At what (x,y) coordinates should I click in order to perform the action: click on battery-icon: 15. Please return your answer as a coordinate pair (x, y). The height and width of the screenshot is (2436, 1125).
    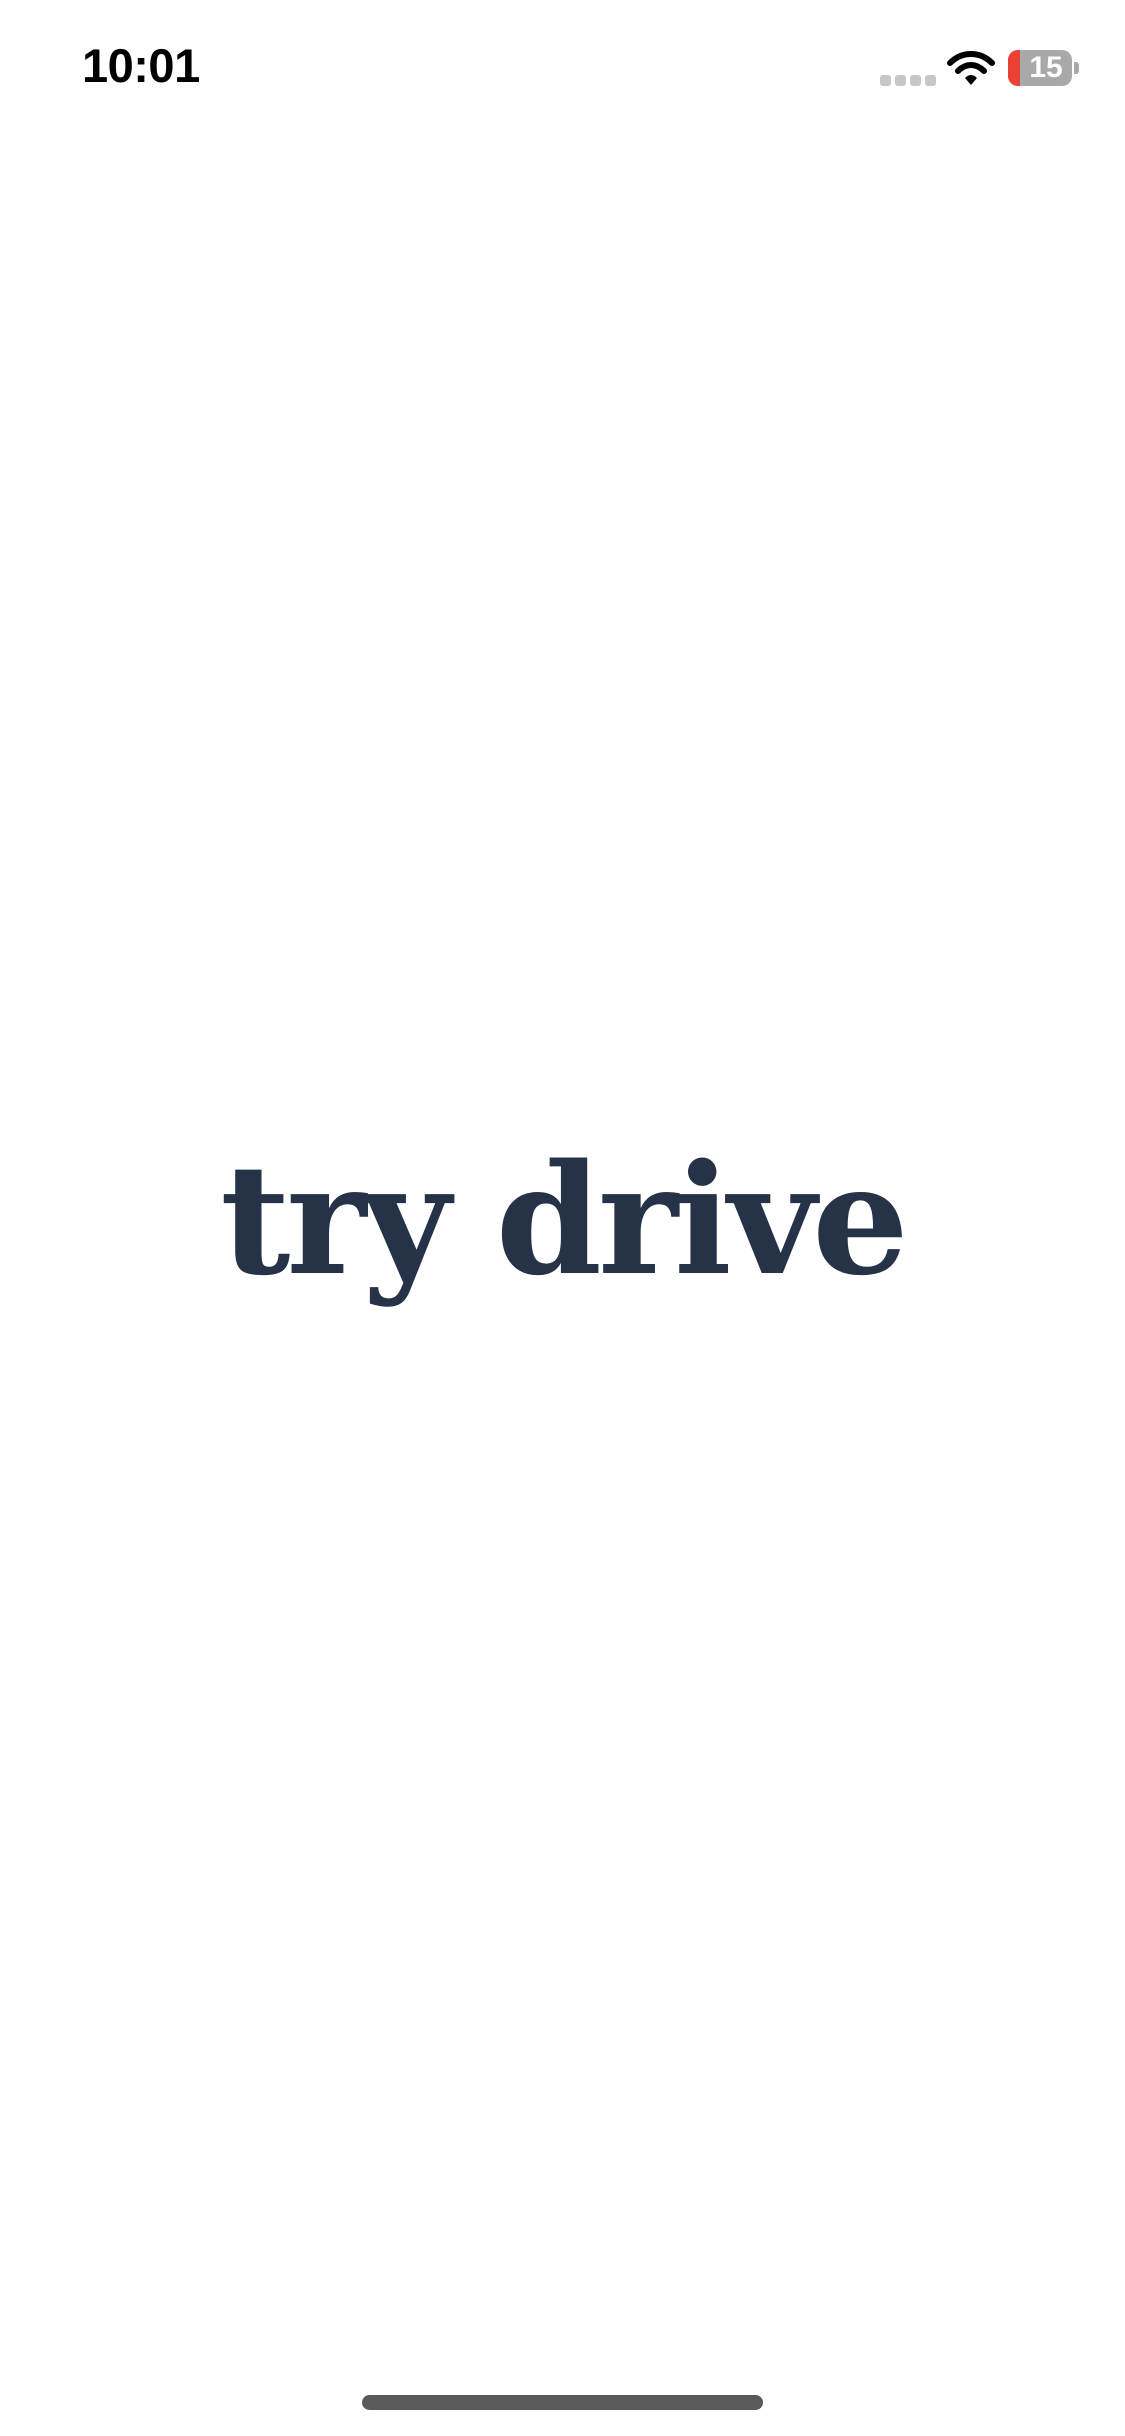
    Looking at the image, I should click on (1040, 68).